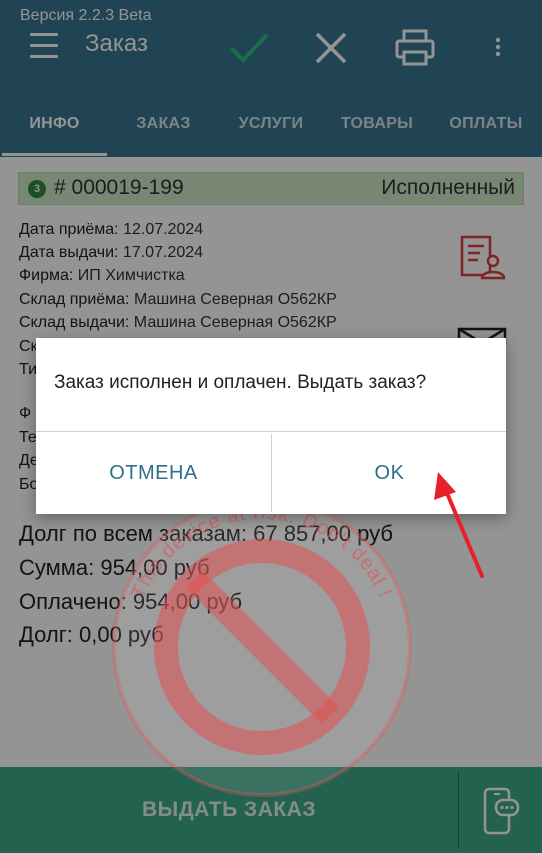 The height and width of the screenshot is (853, 542). Describe the element at coordinates (271, 431) in the screenshot. I see `dialog-divider` at that location.